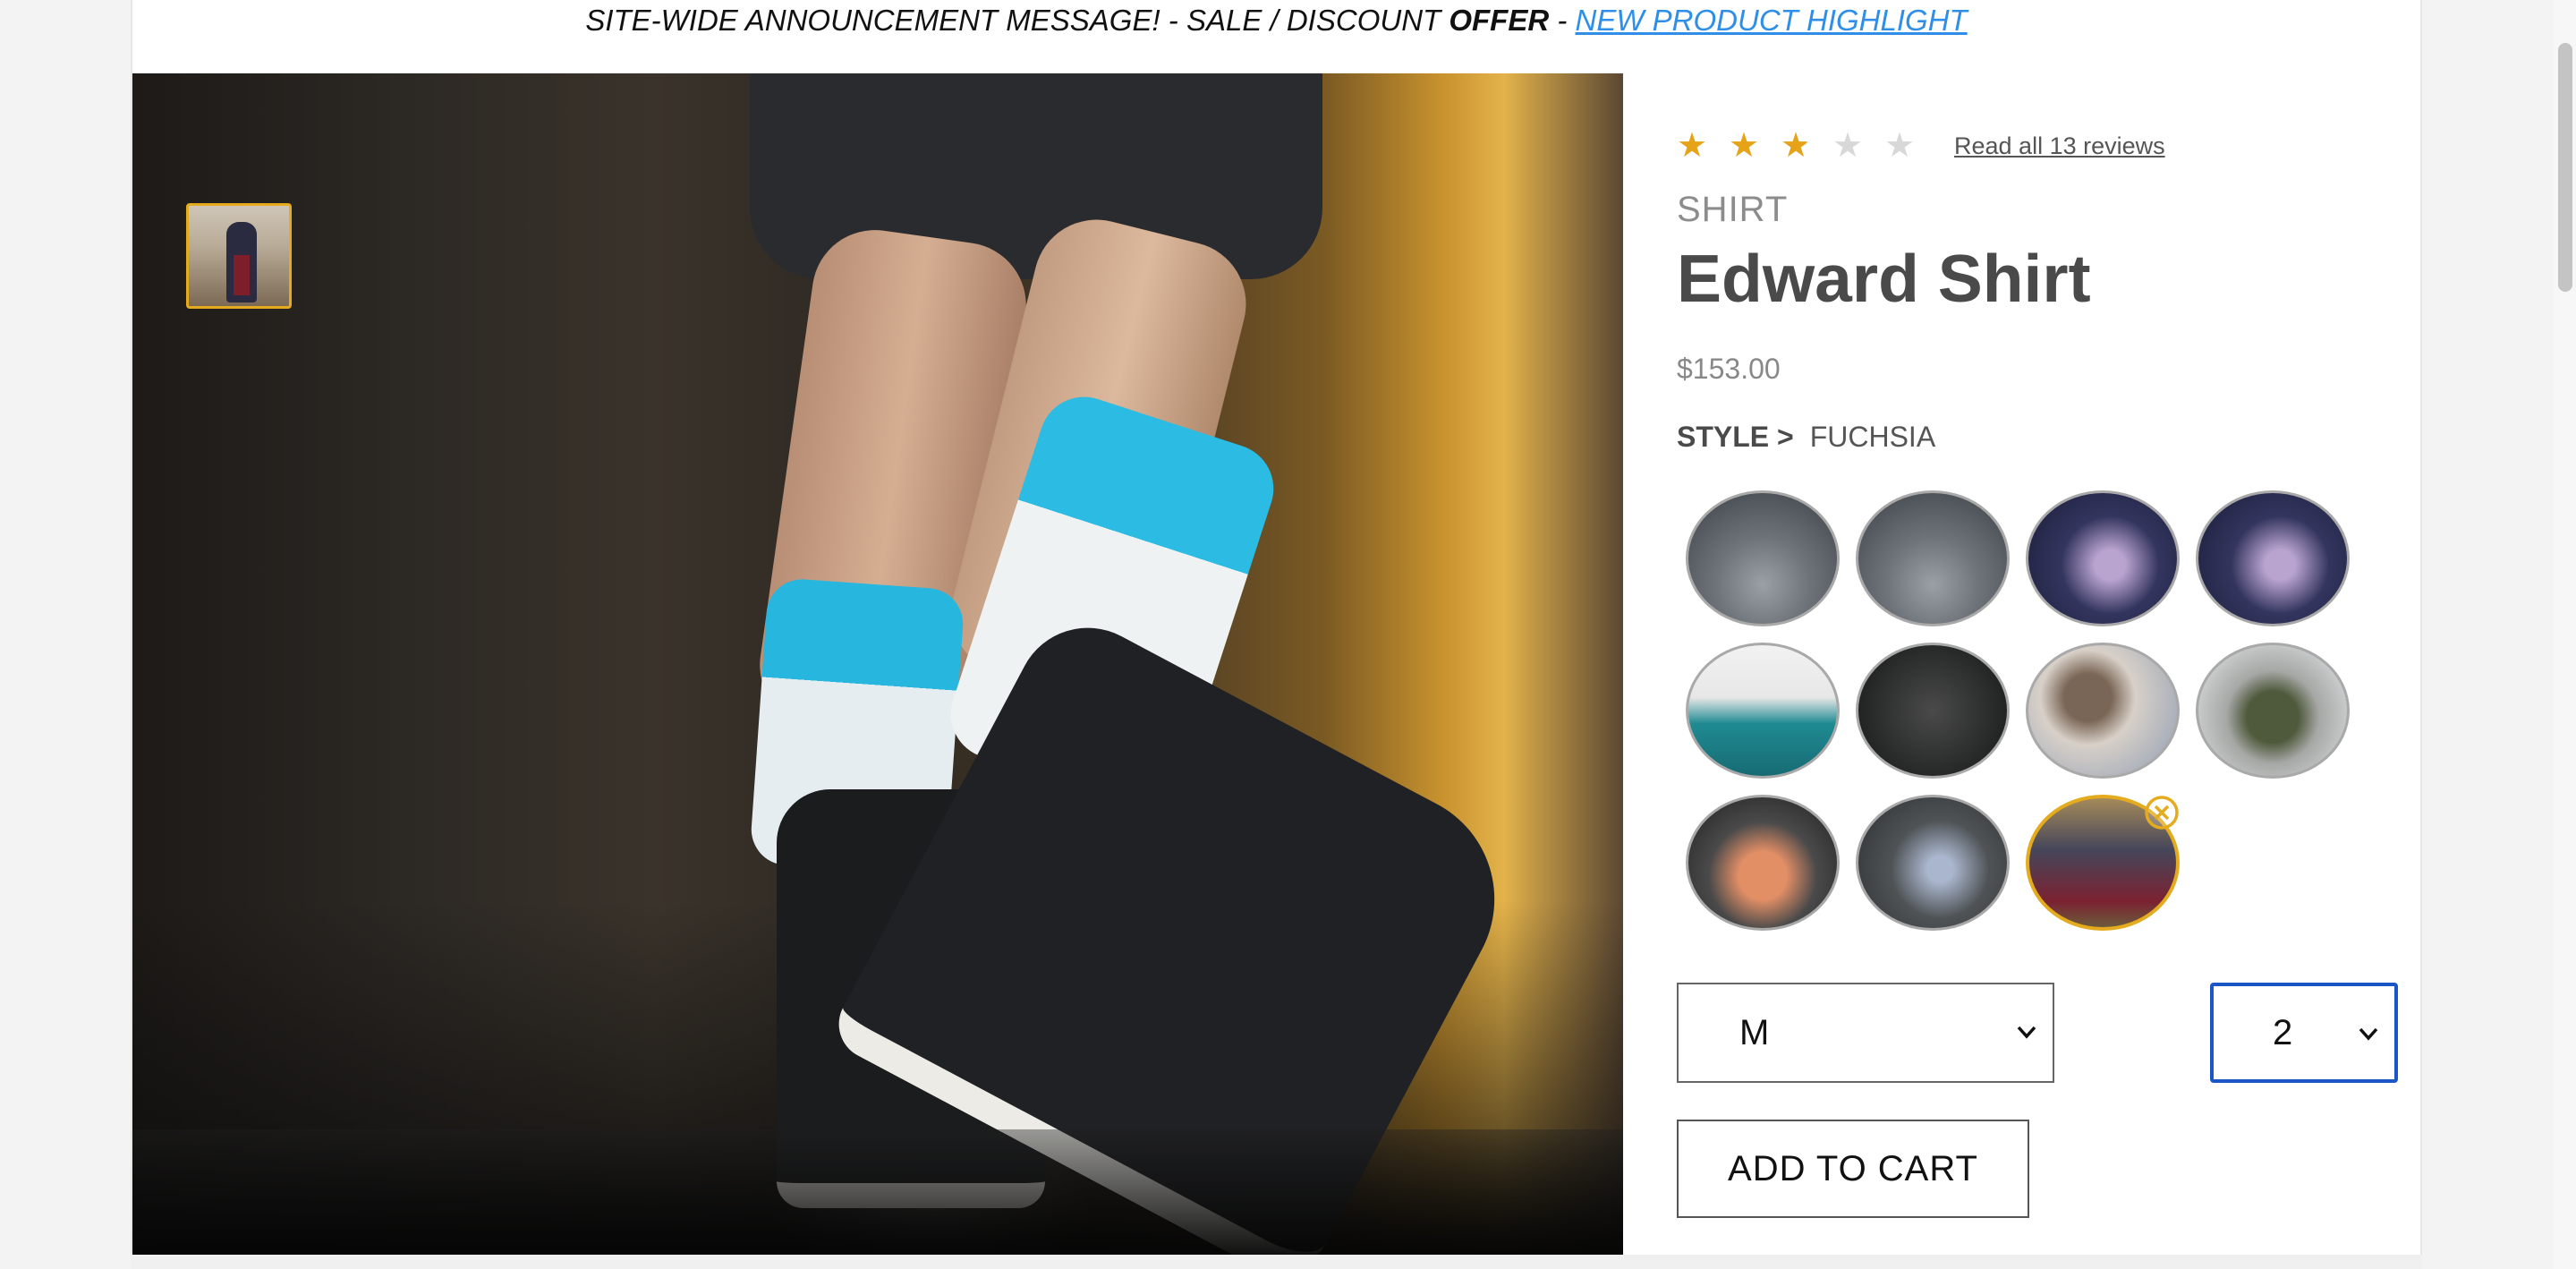 Image resolution: width=2576 pixels, height=1269 pixels. I want to click on style-sneaker-gray-2-swatch, so click(1933, 558).